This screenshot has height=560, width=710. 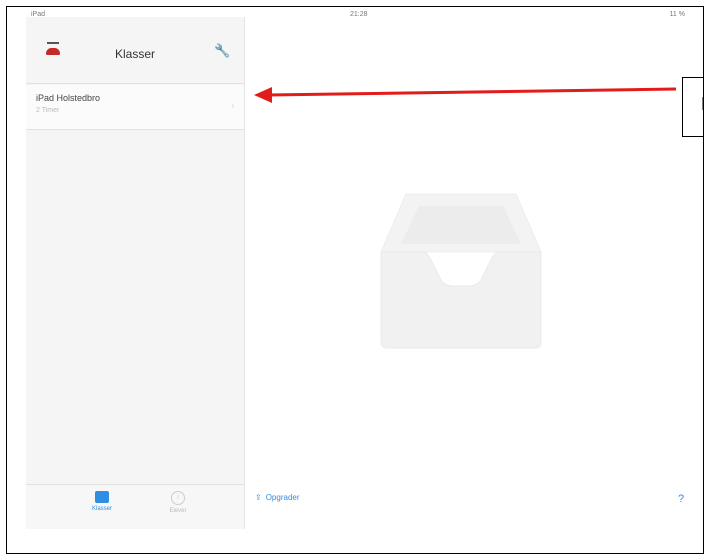 I want to click on annotation-arrow, so click(x=465, y=95).